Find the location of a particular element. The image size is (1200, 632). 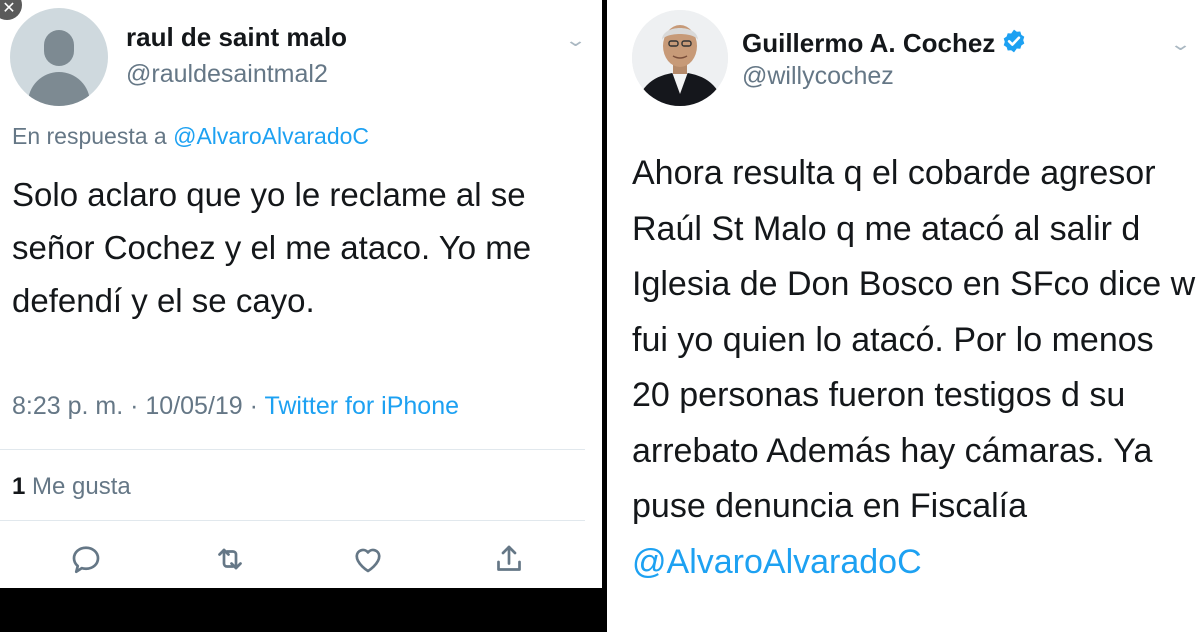

mention-link: @AlvaroAlvaradoC is located at coordinates (777, 562).